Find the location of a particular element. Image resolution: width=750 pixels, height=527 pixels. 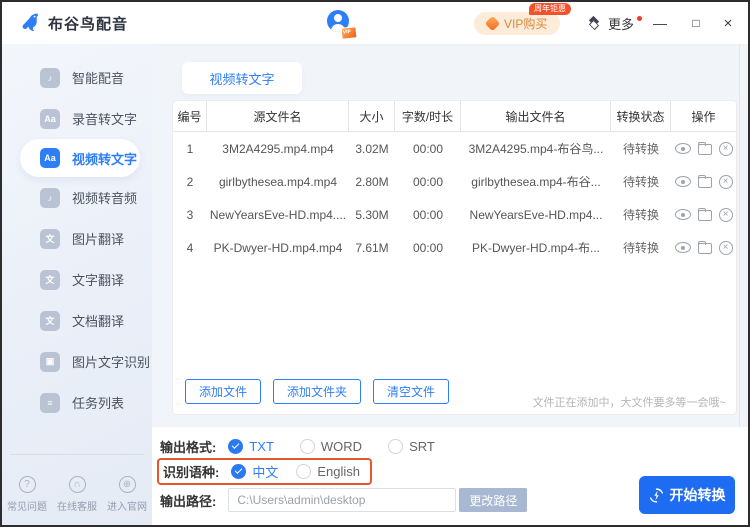

vip-purchase-button: VIP购买 is located at coordinates (517, 23).